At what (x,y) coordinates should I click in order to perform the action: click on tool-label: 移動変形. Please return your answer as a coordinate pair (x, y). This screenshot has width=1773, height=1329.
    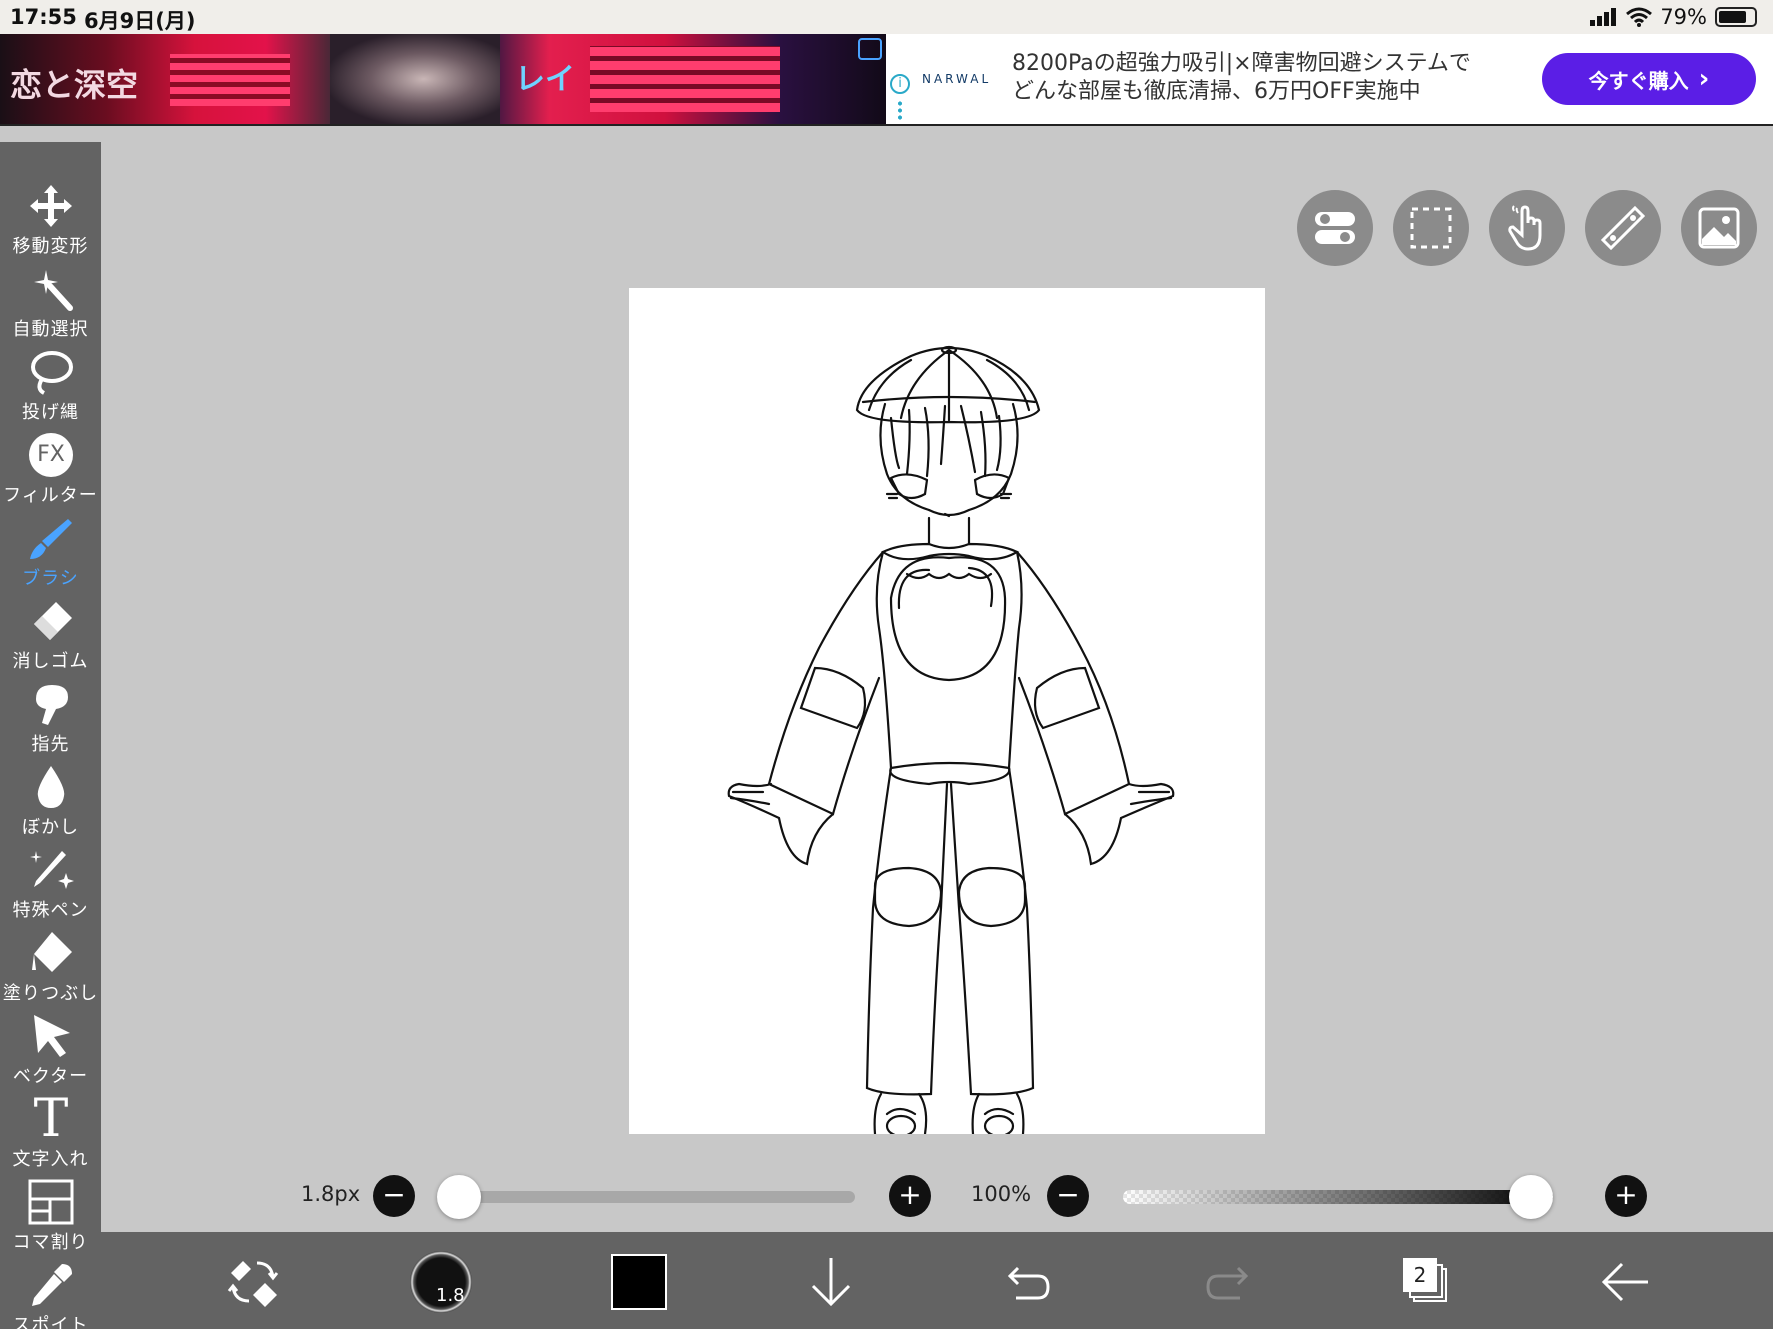
    Looking at the image, I should click on (50, 246).